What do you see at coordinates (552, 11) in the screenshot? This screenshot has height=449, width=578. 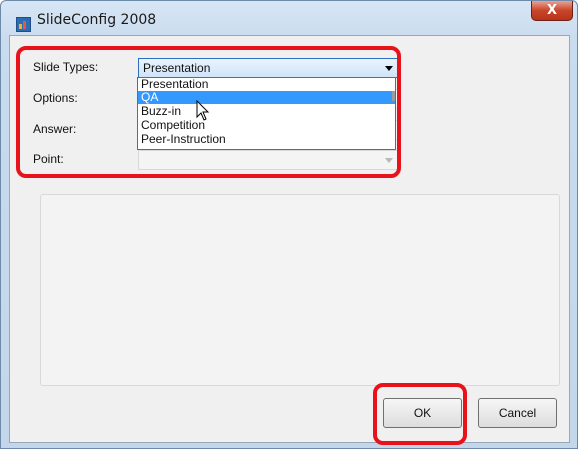 I see `close-button: X` at bounding box center [552, 11].